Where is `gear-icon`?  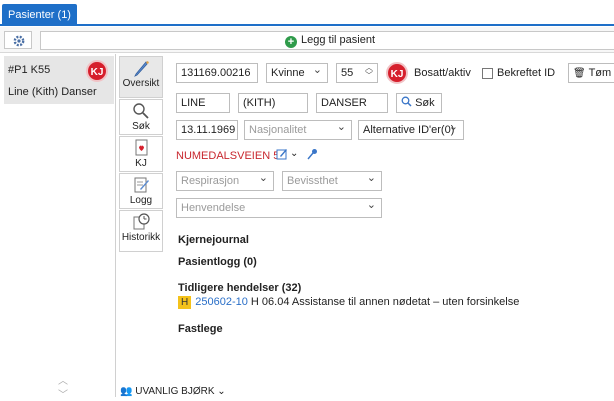
gear-icon is located at coordinates (19, 41).